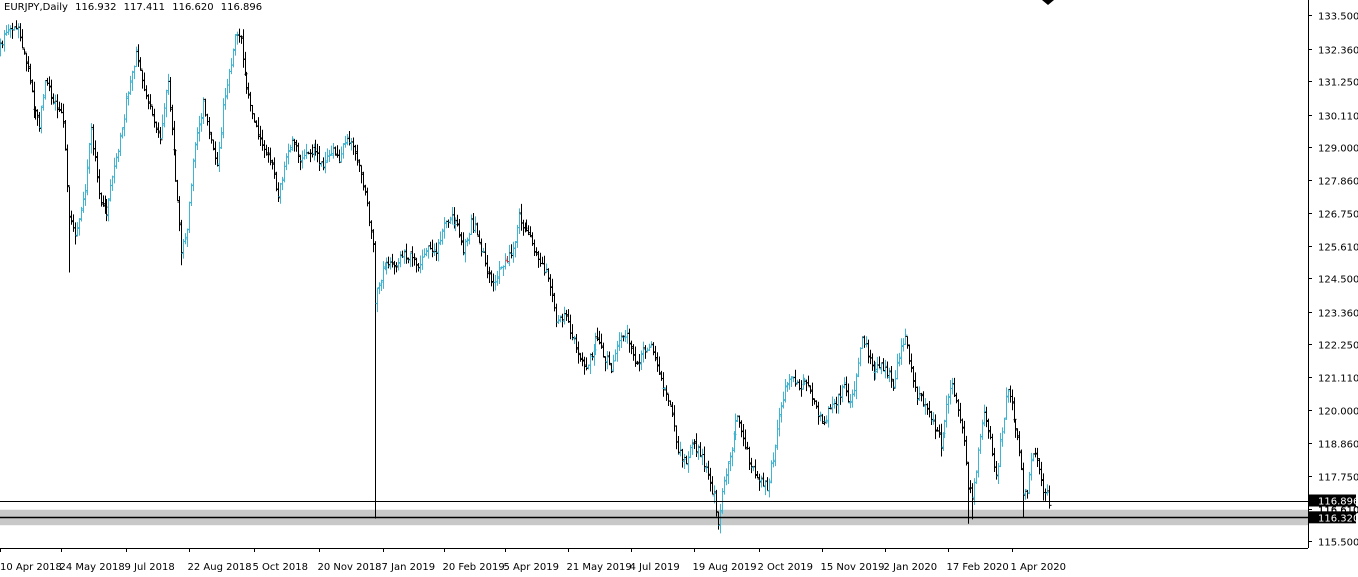  Describe the element at coordinates (785, 567) in the screenshot. I see `x-tick-label: 2 Oct 2019` at that location.